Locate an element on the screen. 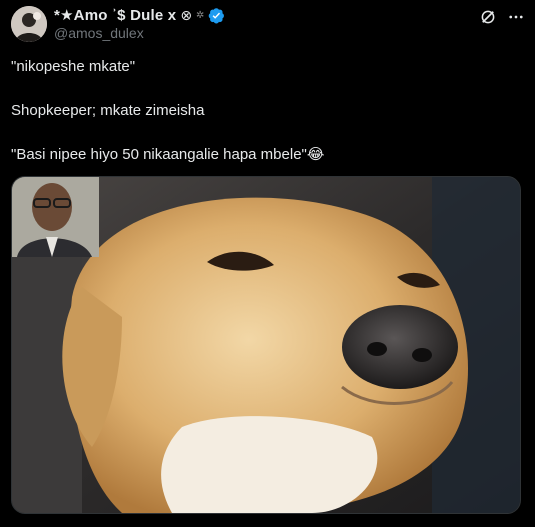 Image resolution: width=535 pixels, height=527 pixels. author-name-row: *★Amo ʾ$ Dule x ⊗ ✲ is located at coordinates (139, 15).